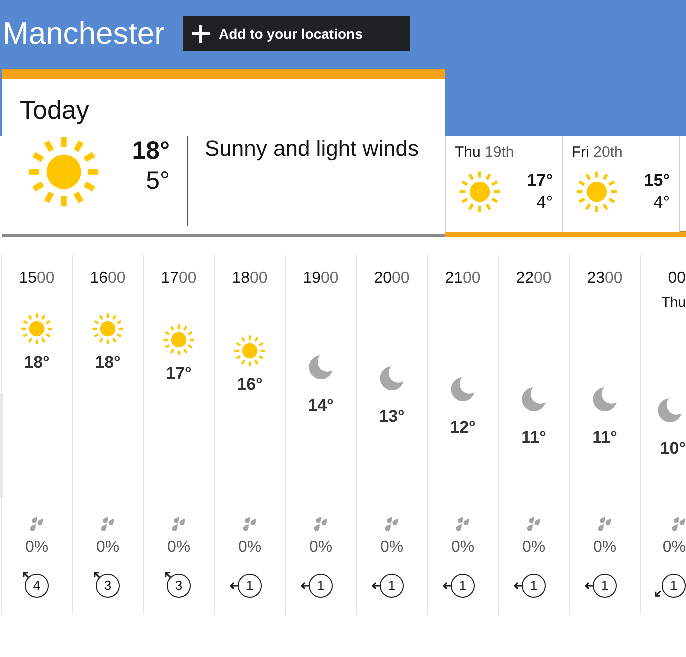 The image size is (686, 657). What do you see at coordinates (157, 181) in the screenshot?
I see `low-temperature: 5°` at bounding box center [157, 181].